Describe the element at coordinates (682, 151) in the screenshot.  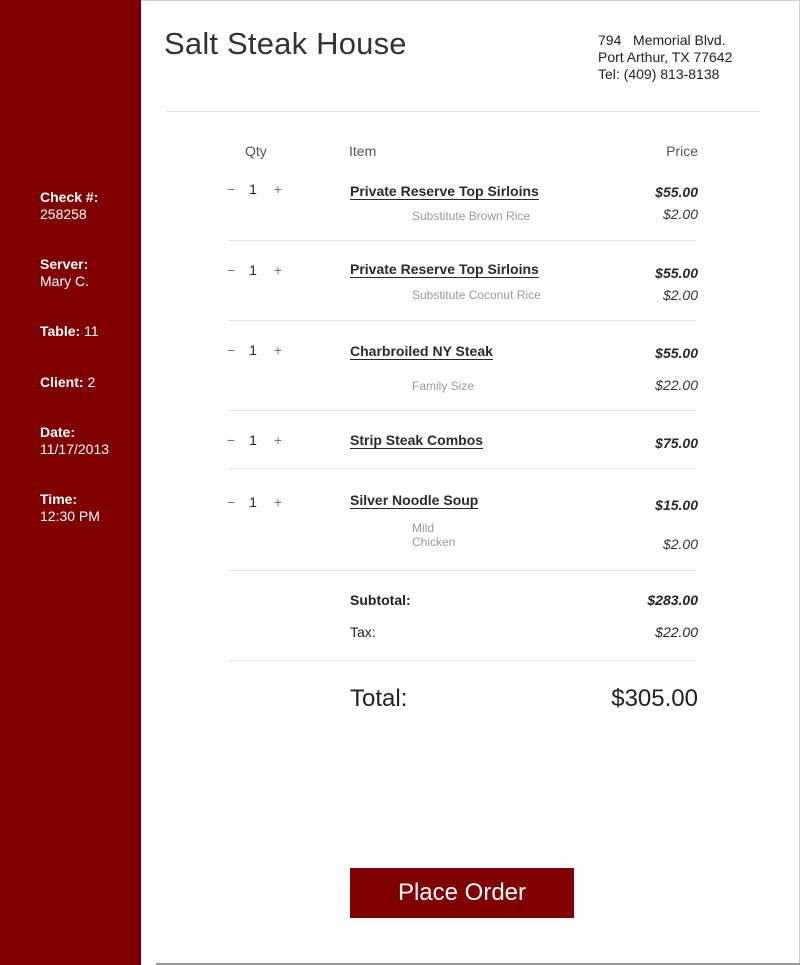
I see `price-column-header: Price` at that location.